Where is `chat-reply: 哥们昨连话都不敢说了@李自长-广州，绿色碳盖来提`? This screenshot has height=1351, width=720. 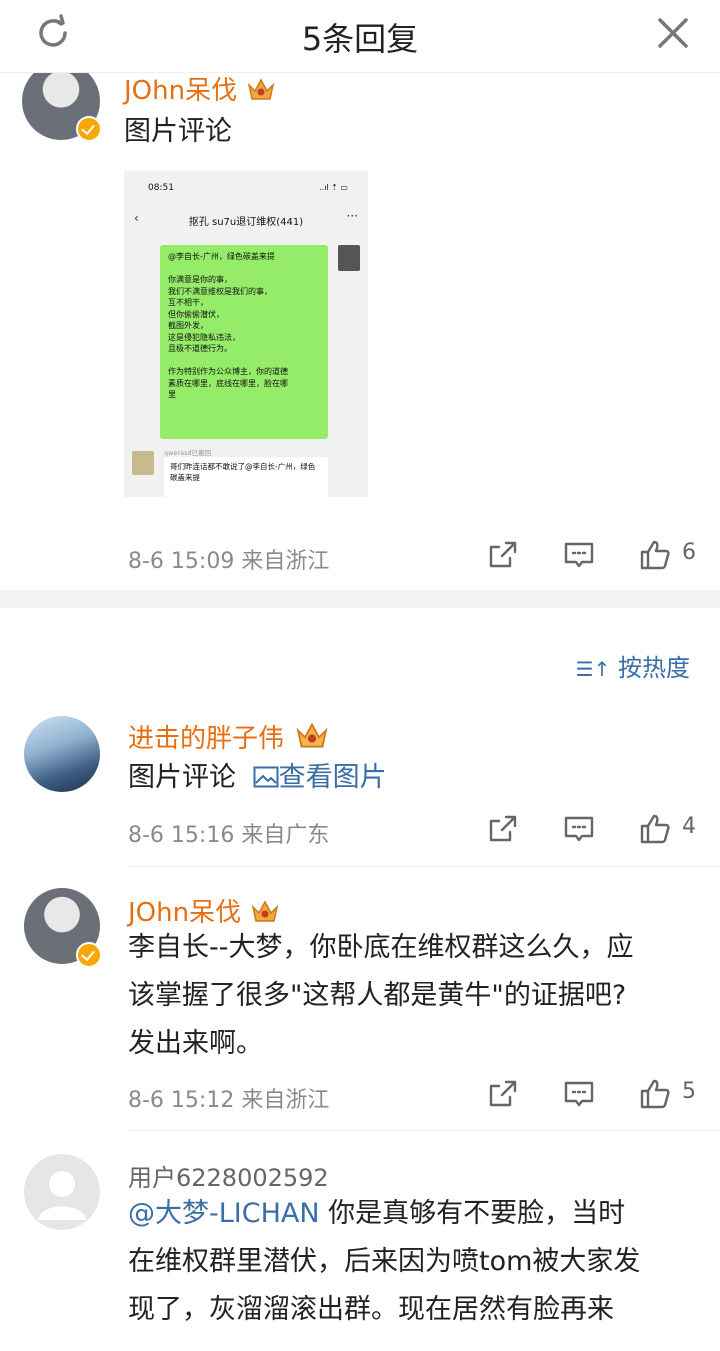 chat-reply: 哥们昨连话都不敢说了@李自长-广州，绿色碳盖来提 is located at coordinates (246, 477).